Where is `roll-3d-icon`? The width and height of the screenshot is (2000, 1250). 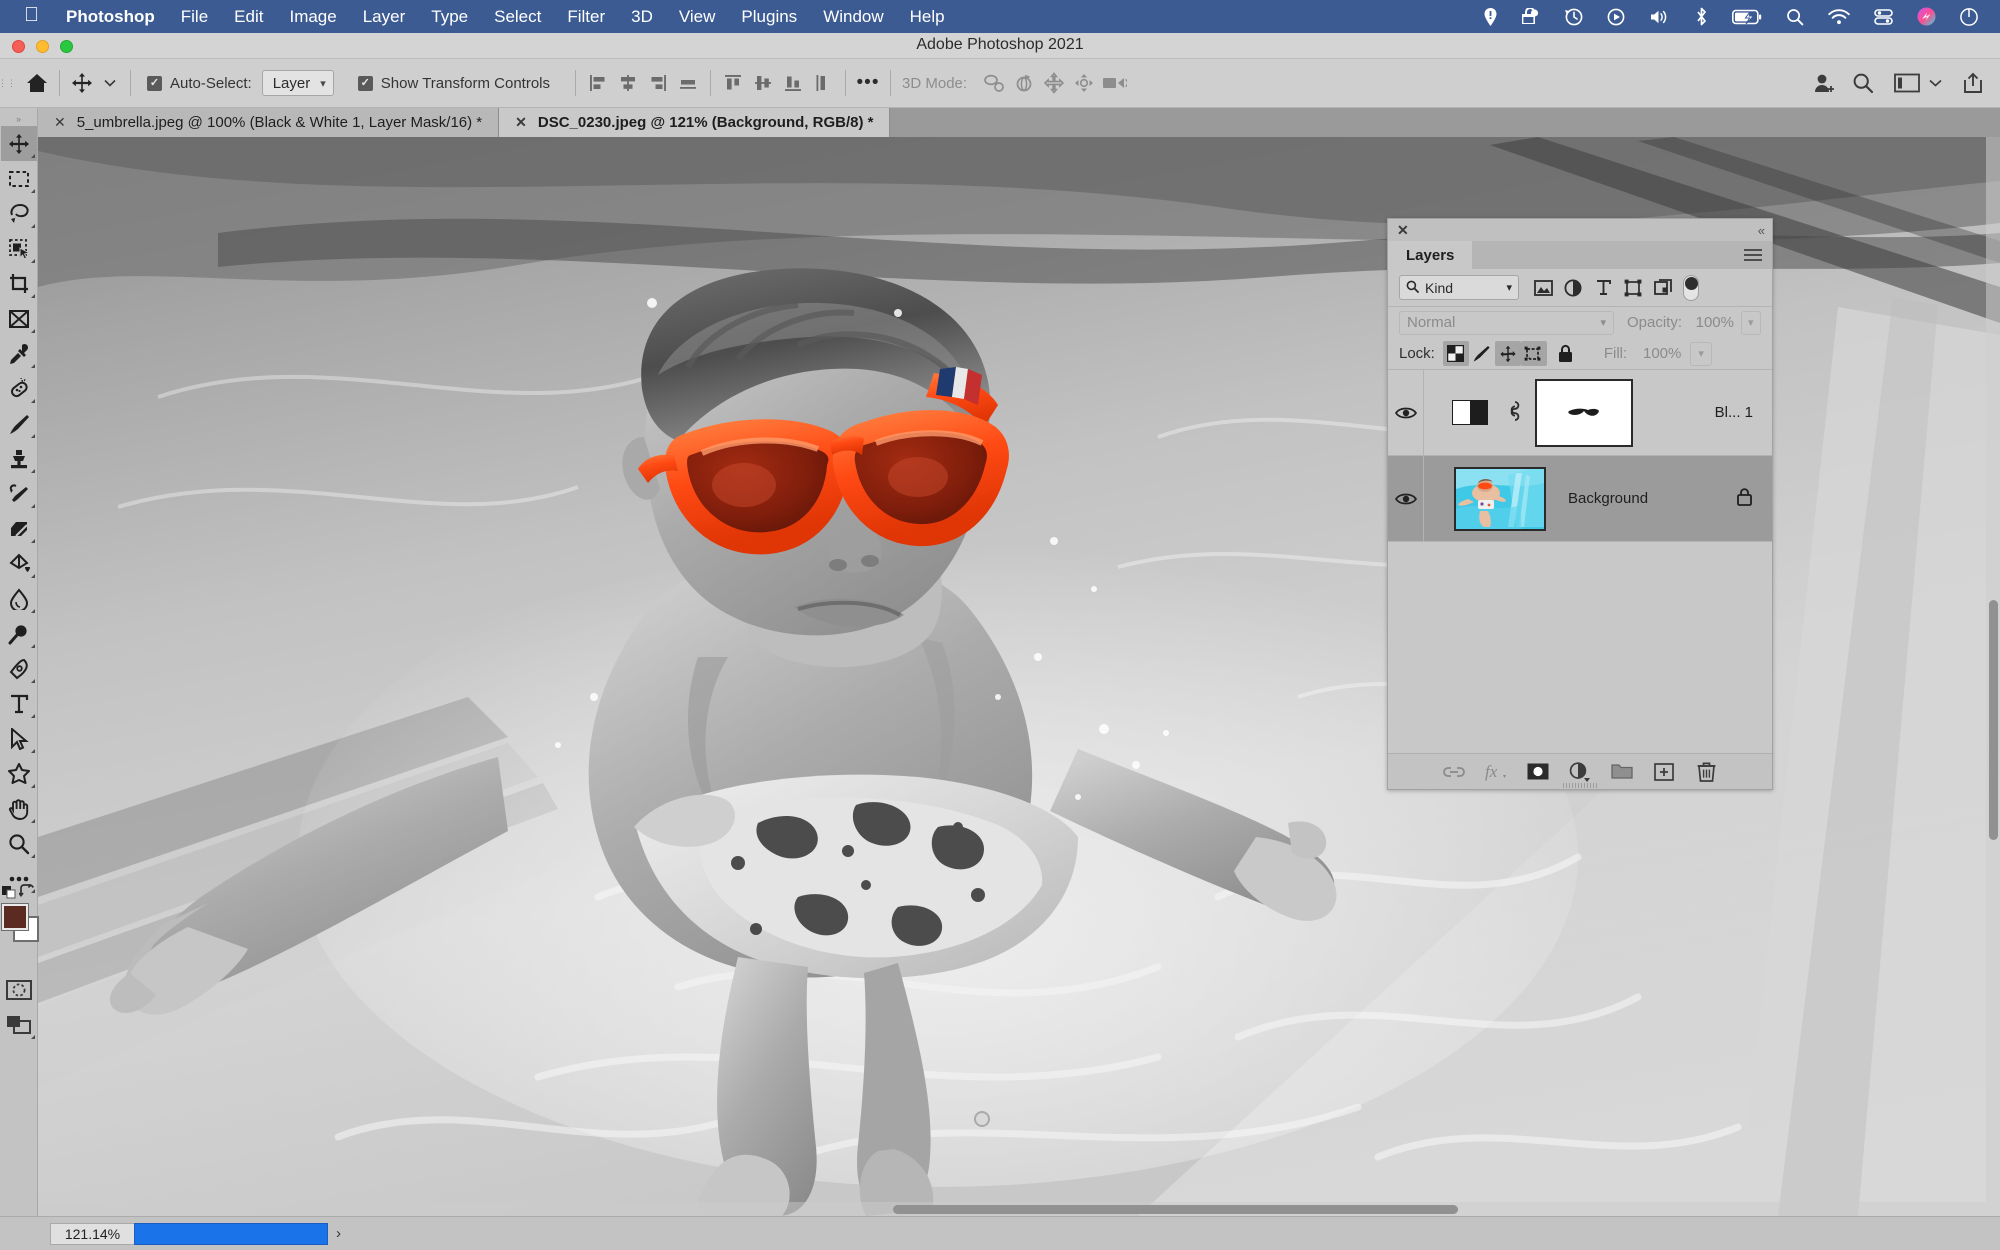
roll-3d-icon is located at coordinates (1024, 83).